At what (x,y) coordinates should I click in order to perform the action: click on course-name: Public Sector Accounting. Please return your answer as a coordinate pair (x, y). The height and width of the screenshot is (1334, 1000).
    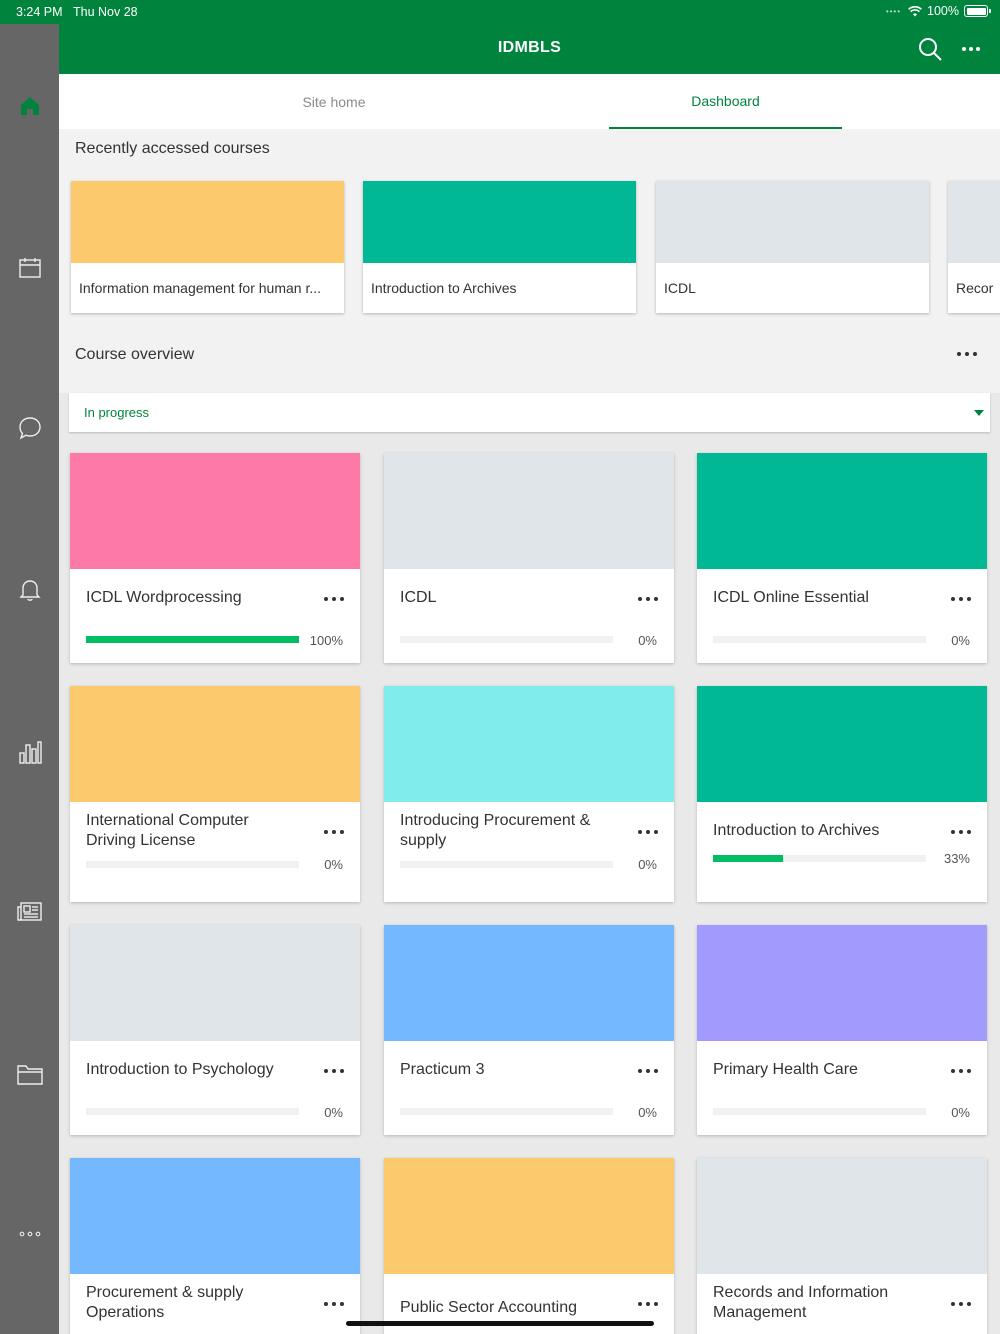
    Looking at the image, I should click on (488, 1307).